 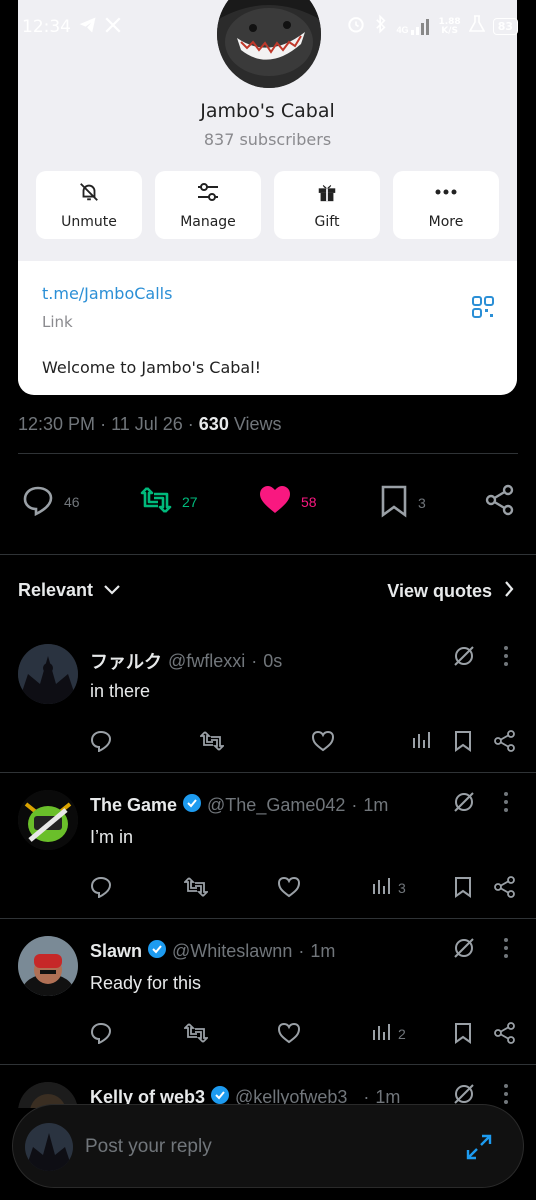 I want to click on reply-header: ファルク @fwflexxi · 0s, so click(x=186, y=661).